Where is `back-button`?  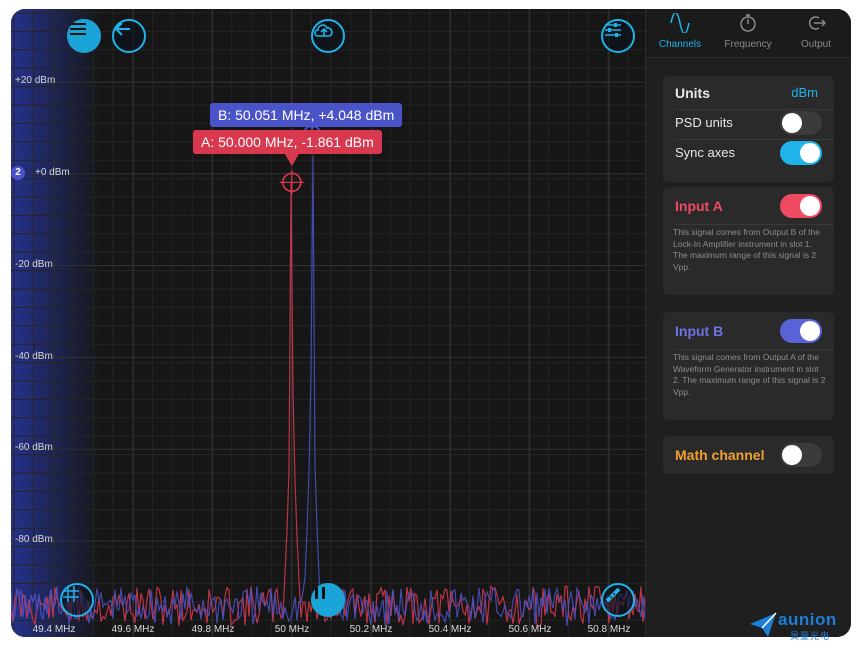
back-button is located at coordinates (129, 36).